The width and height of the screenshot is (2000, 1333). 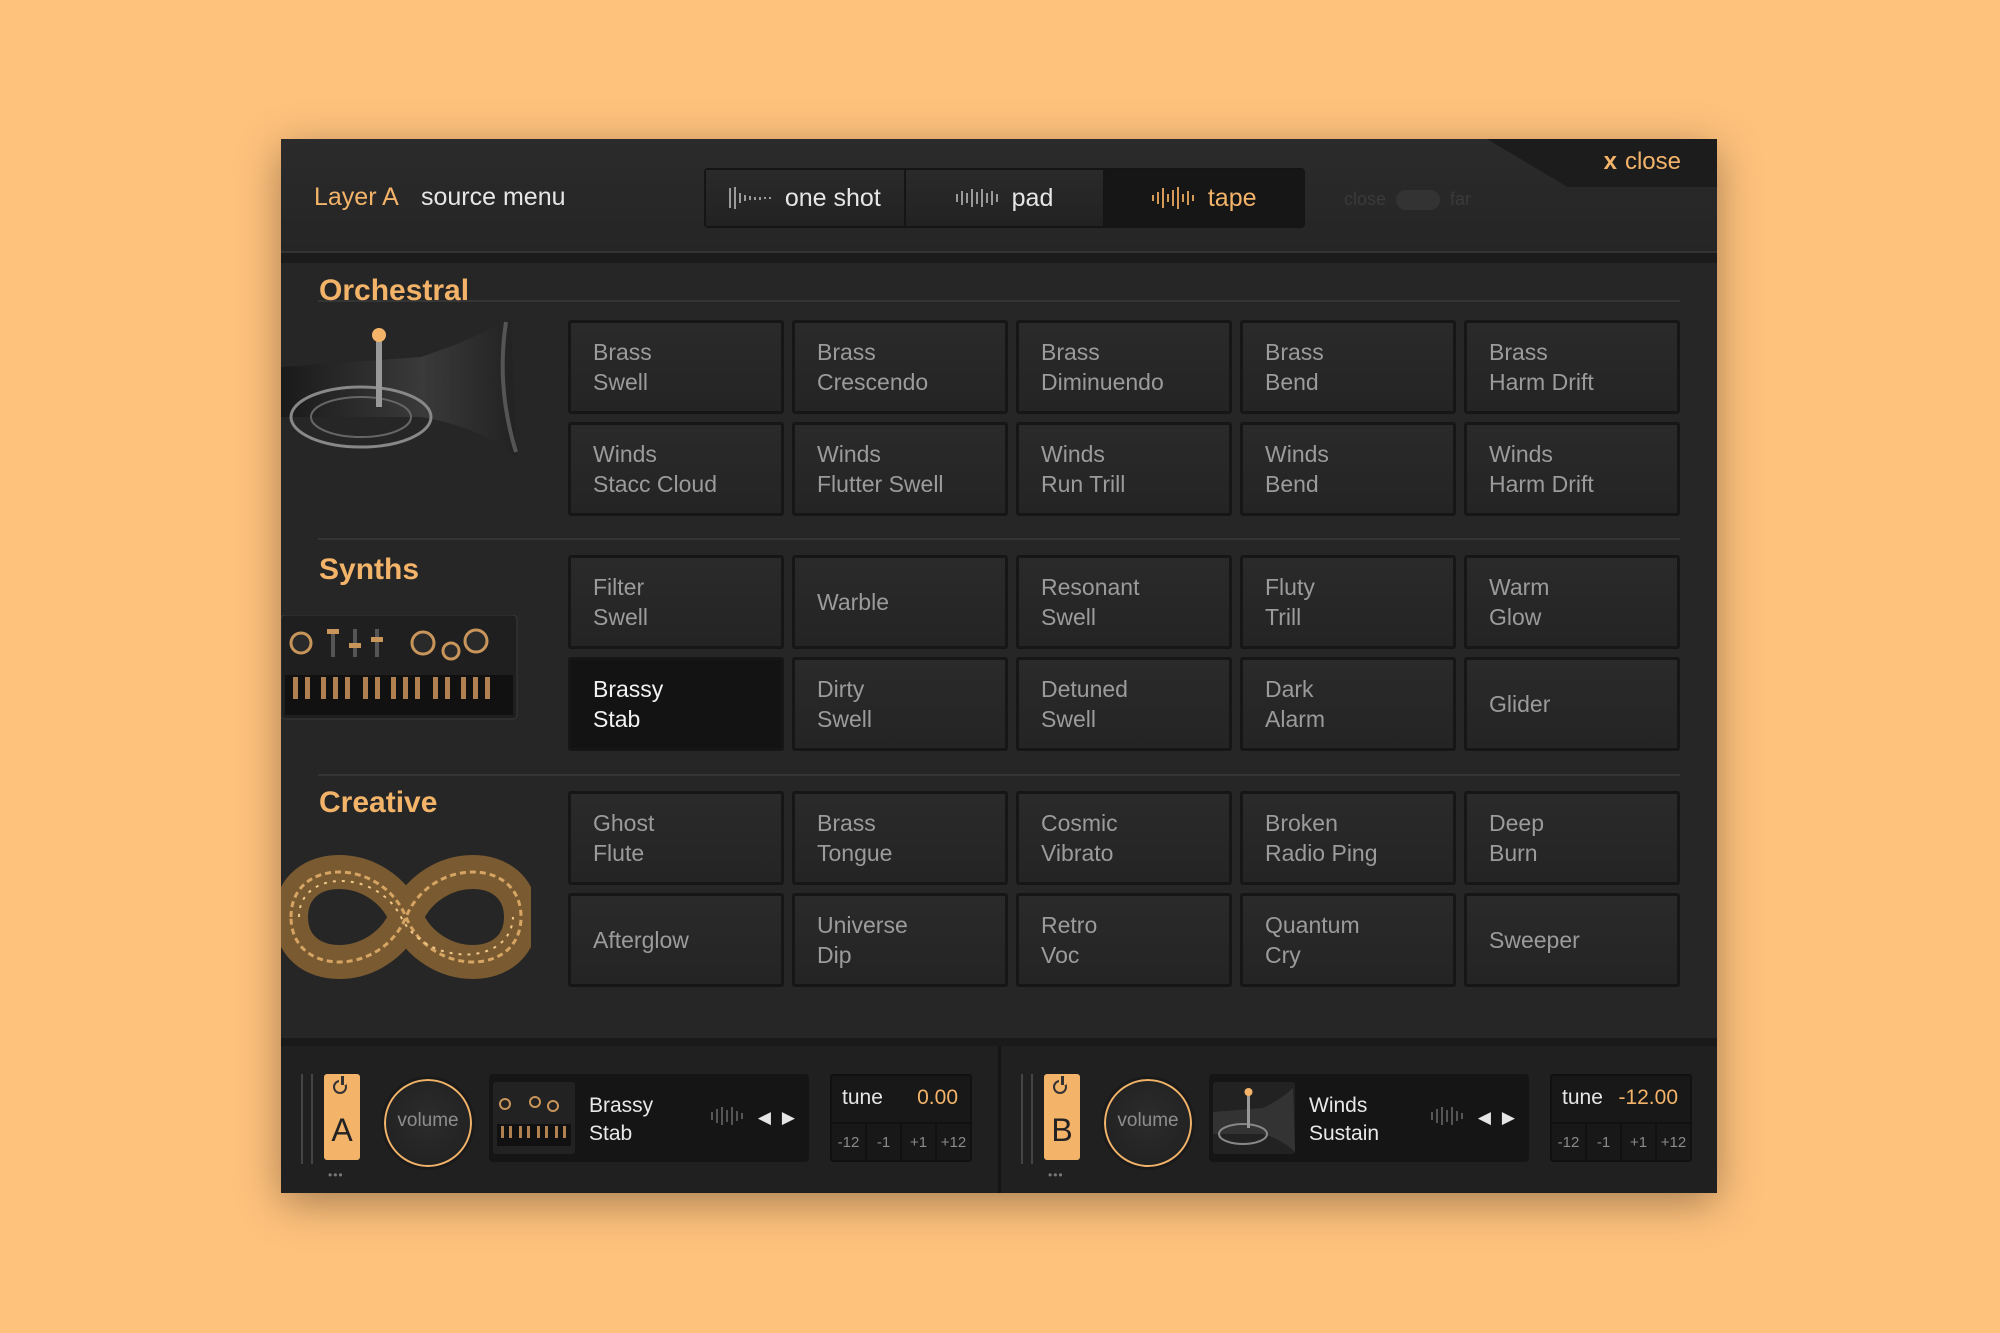 What do you see at coordinates (880, 469) in the screenshot?
I see `sound-tile-label: Winds Flutter Swell` at bounding box center [880, 469].